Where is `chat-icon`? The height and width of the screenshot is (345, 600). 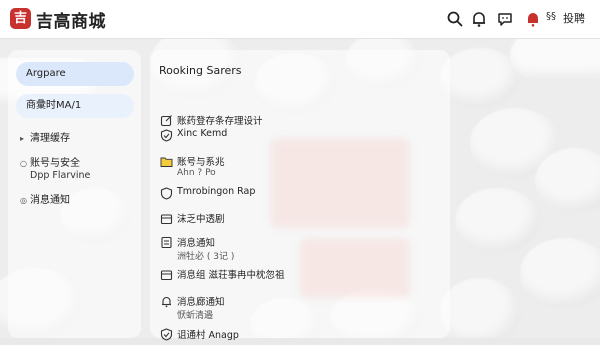 chat-icon is located at coordinates (505, 19).